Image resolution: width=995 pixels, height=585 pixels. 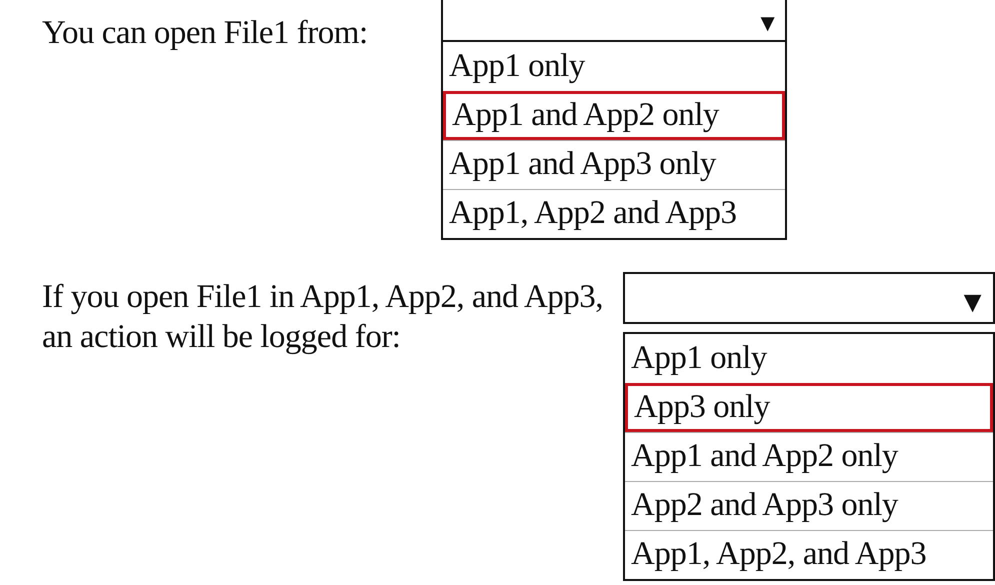 What do you see at coordinates (614, 164) in the screenshot?
I see `dropdown-option: App1 and App3 only` at bounding box center [614, 164].